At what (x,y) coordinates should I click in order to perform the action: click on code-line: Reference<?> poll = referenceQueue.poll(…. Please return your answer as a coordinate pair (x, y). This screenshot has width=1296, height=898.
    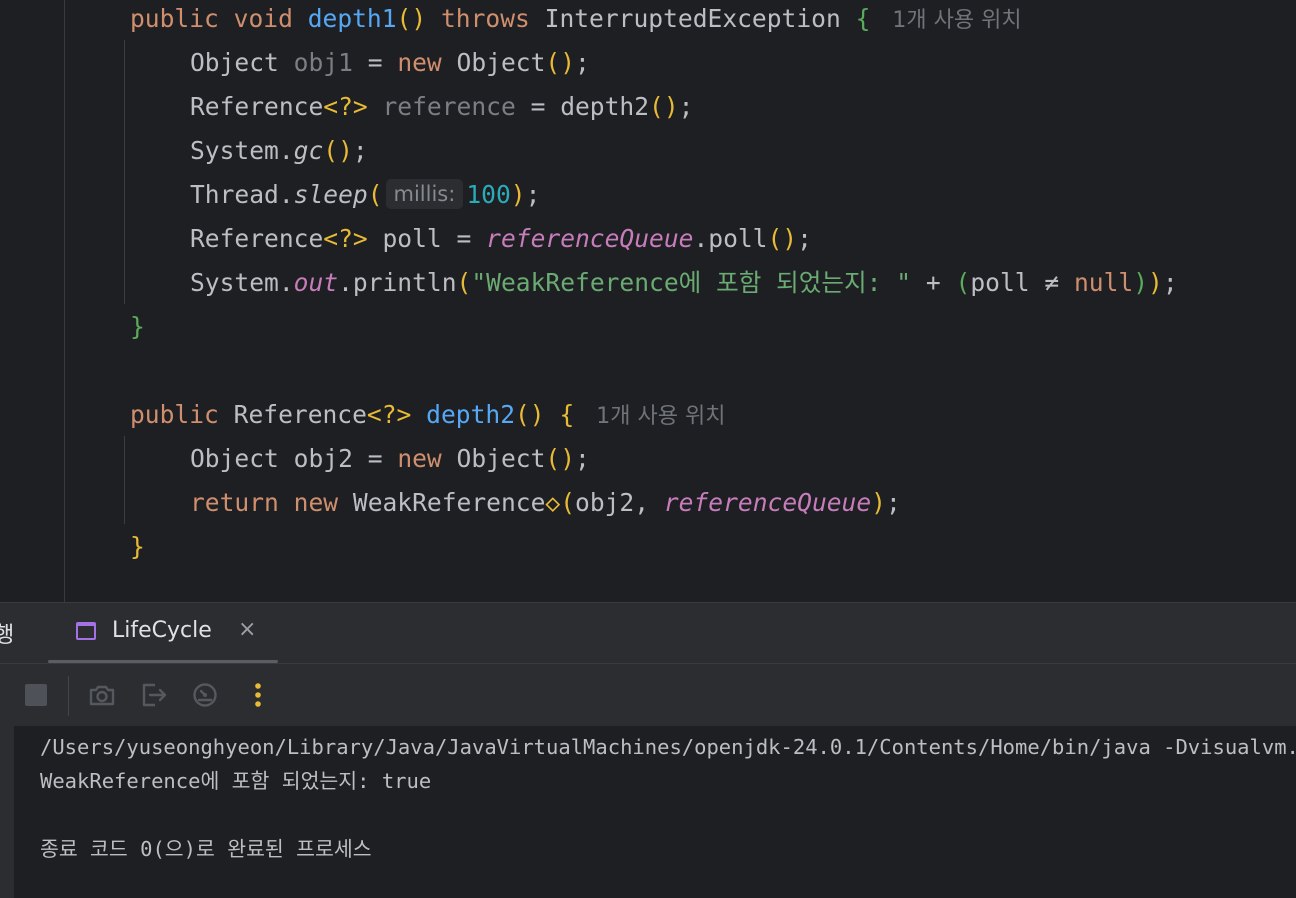
    Looking at the image, I should click on (501, 242).